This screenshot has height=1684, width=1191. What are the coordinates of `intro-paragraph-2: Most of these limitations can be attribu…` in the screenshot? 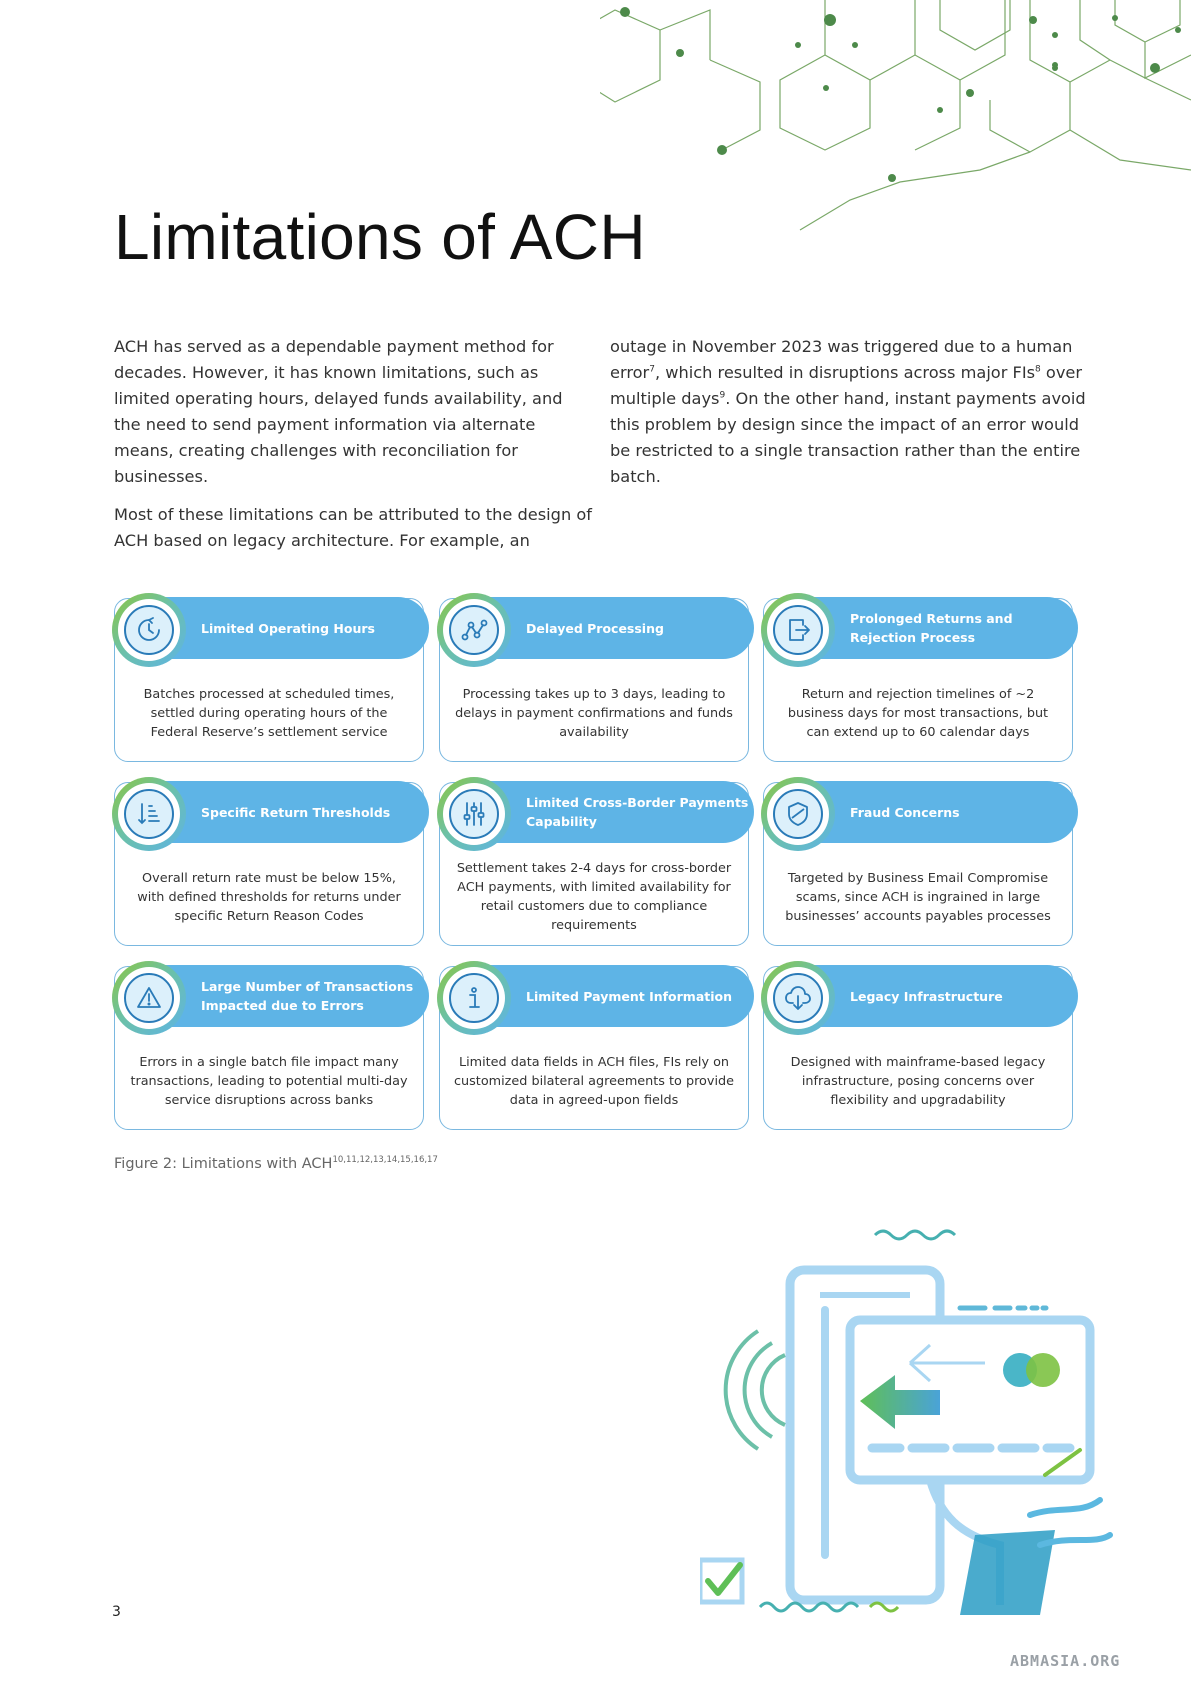 It's located at (353, 527).